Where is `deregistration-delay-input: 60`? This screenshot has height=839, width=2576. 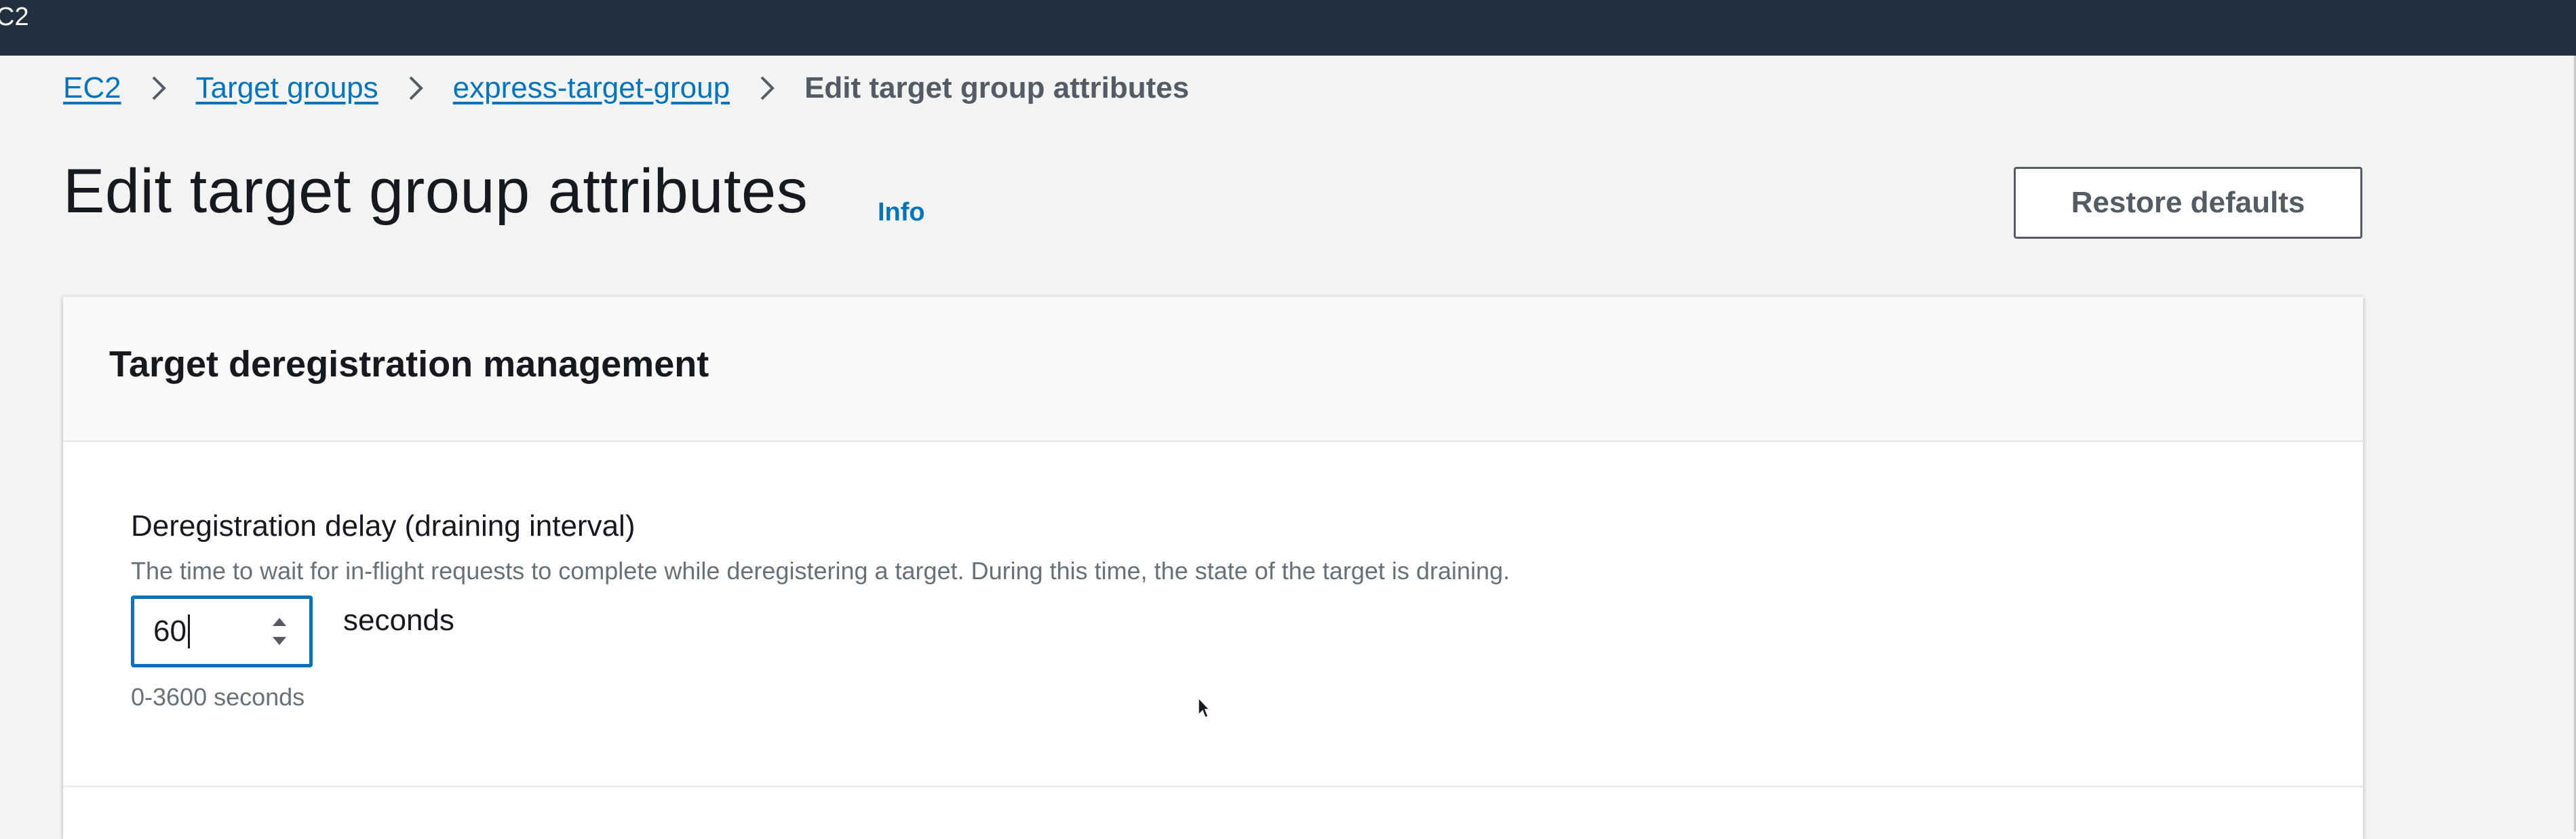 deregistration-delay-input: 60 is located at coordinates (222, 631).